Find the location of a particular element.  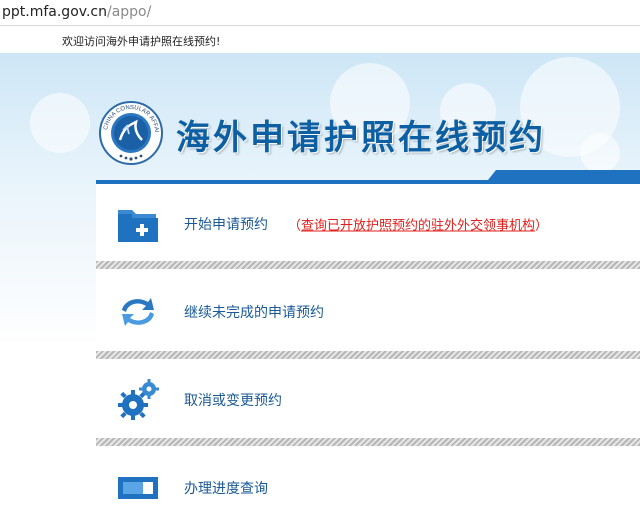

note-close-paren: ） is located at coordinates (542, 226).